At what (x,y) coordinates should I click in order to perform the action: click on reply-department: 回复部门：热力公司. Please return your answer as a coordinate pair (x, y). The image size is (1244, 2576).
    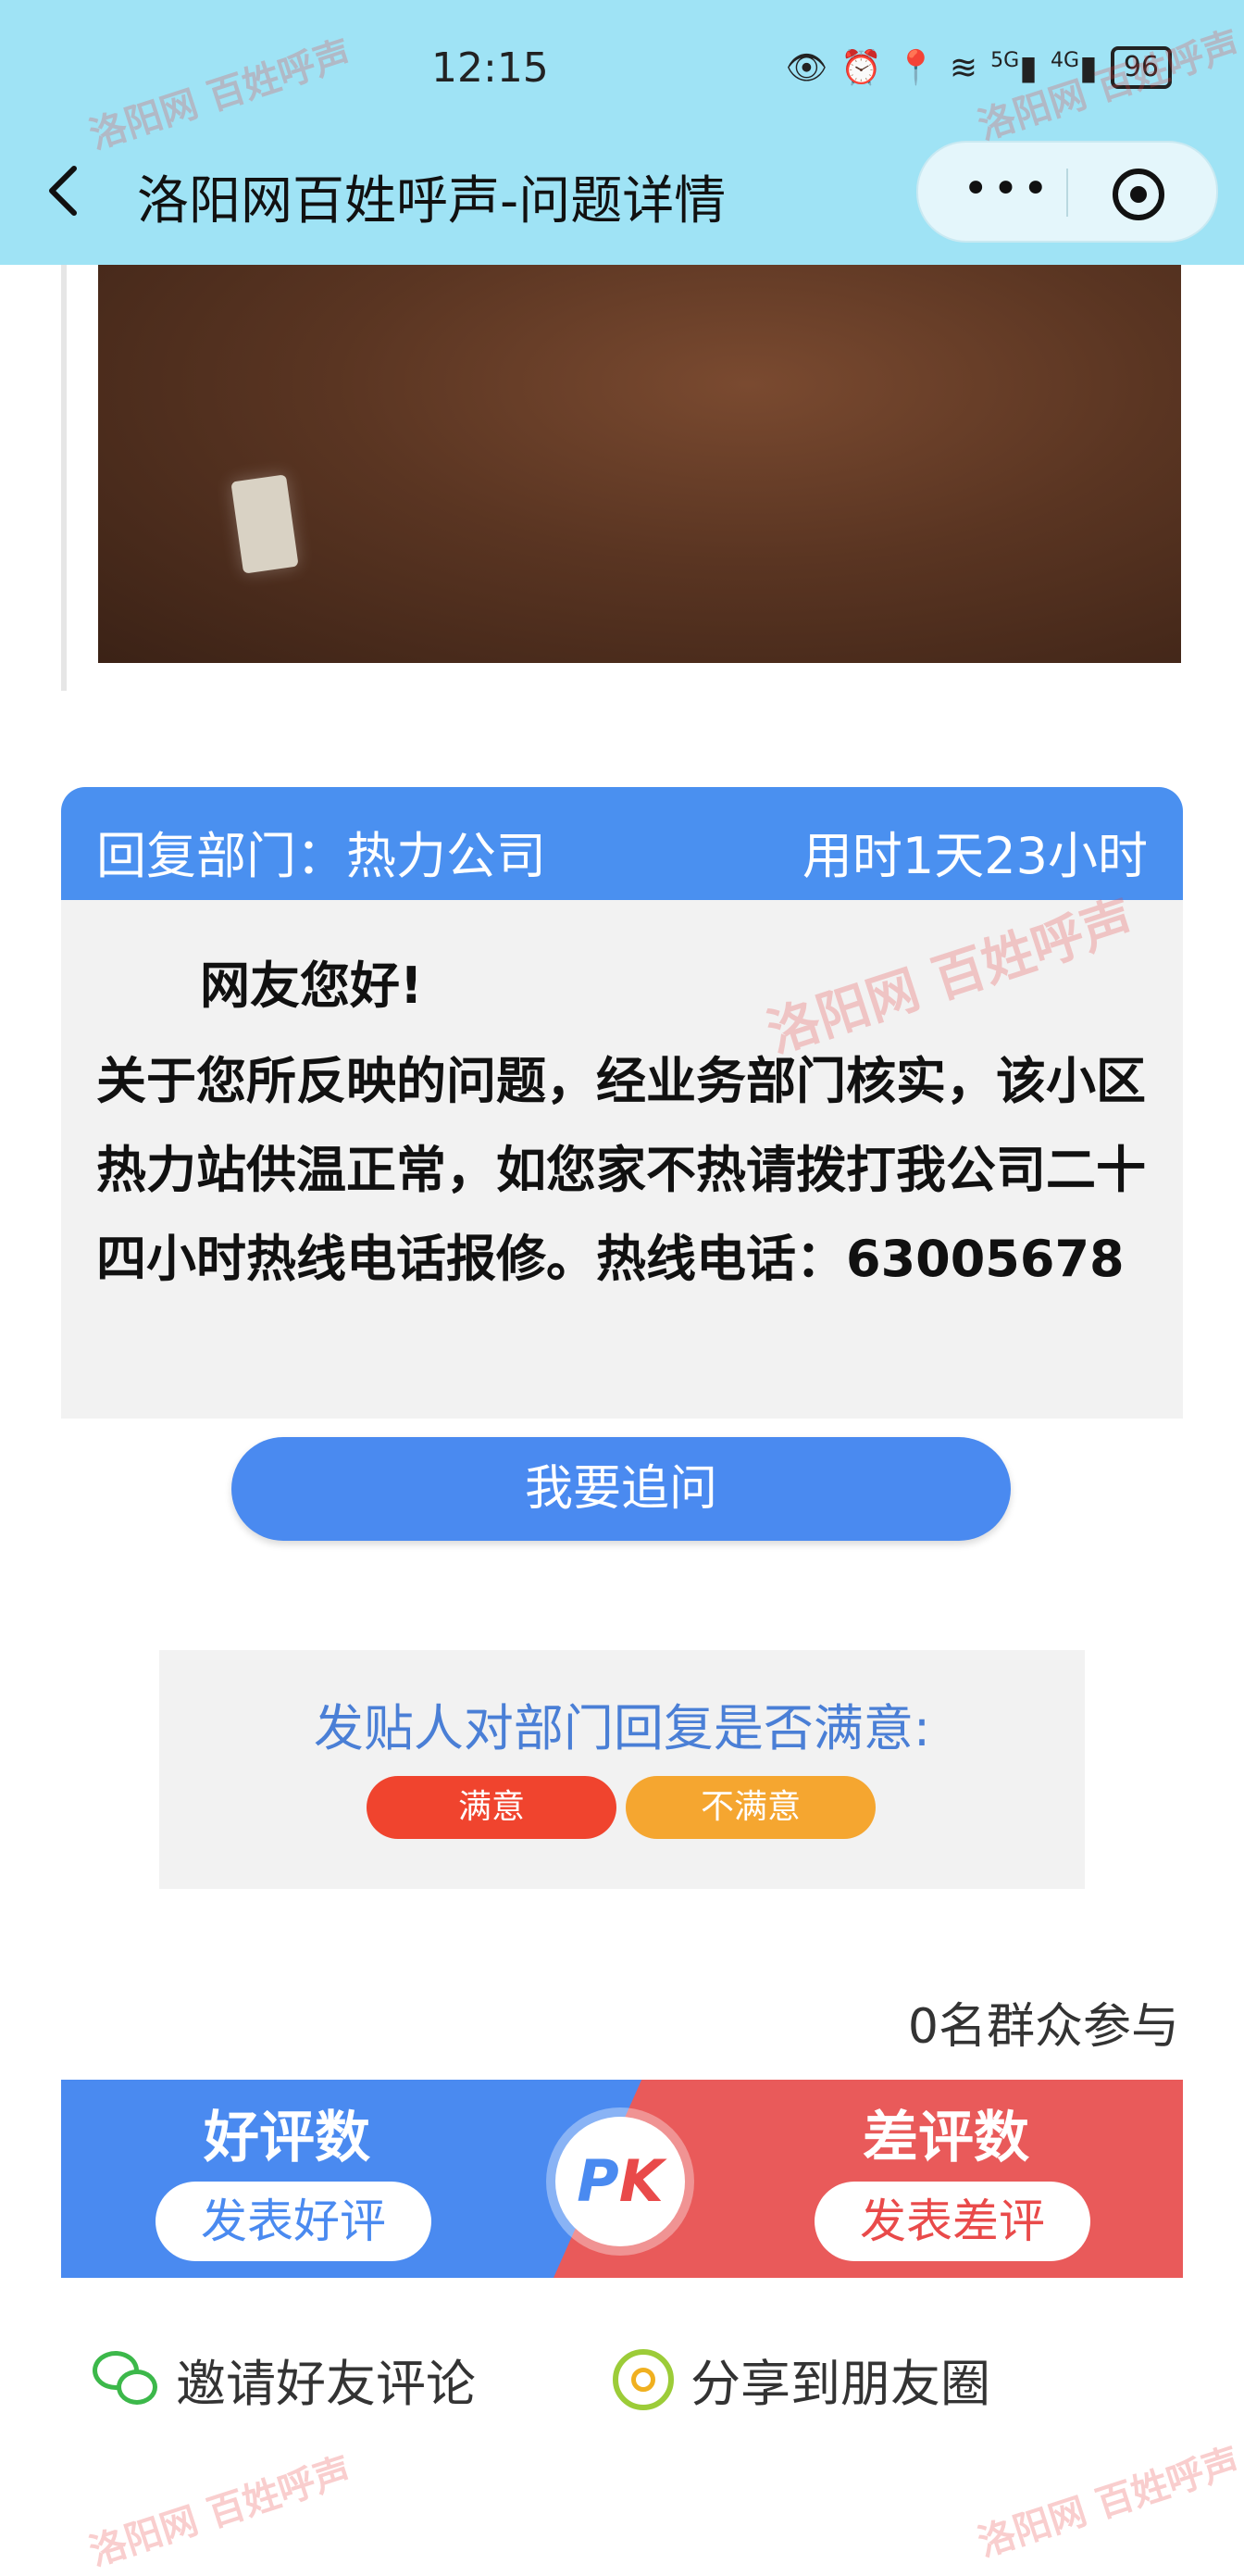
    Looking at the image, I should click on (321, 856).